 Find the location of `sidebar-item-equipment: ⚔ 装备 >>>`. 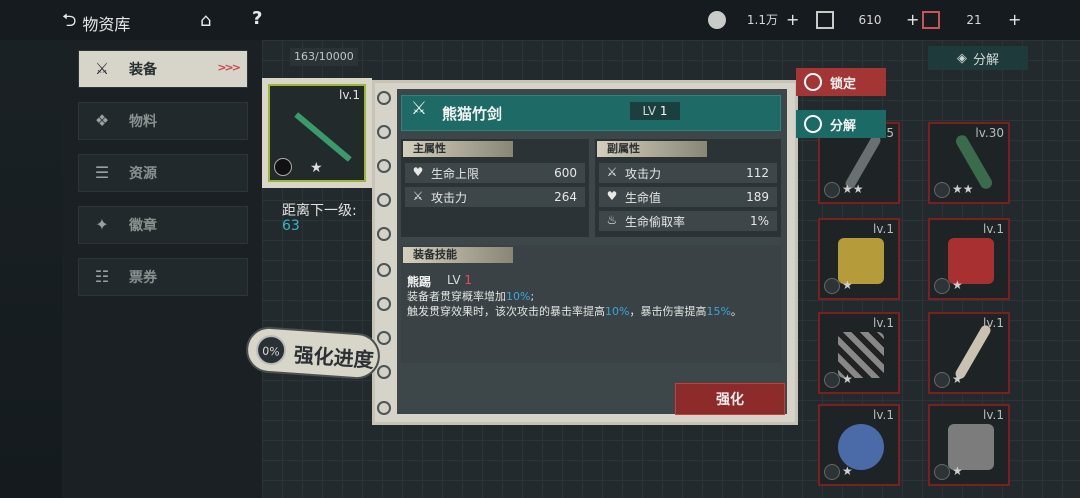

sidebar-item-equipment: ⚔ 装备 >>> is located at coordinates (163, 69).